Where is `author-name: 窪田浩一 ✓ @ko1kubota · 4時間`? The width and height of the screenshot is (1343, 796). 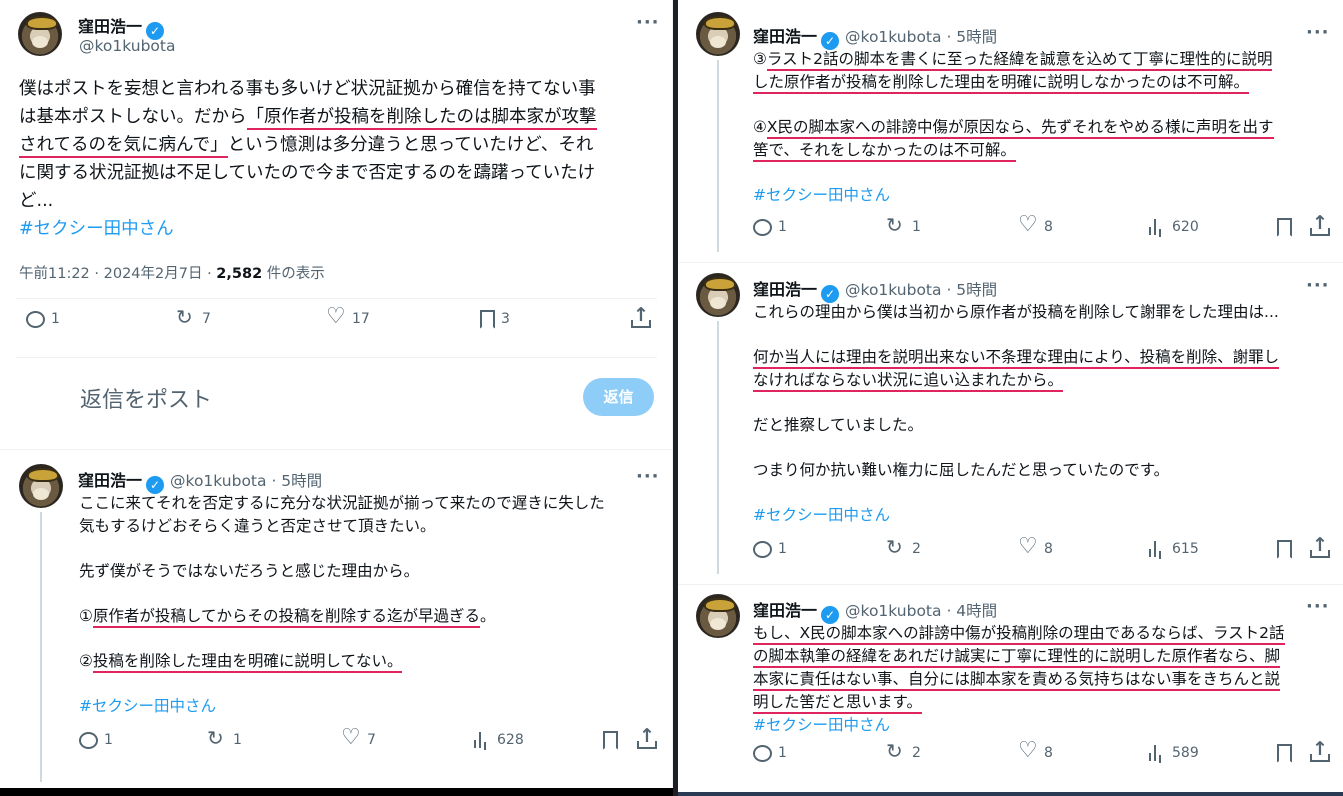 author-name: 窪田浩一 ✓ @ko1kubota · 4時間 is located at coordinates (875, 610).